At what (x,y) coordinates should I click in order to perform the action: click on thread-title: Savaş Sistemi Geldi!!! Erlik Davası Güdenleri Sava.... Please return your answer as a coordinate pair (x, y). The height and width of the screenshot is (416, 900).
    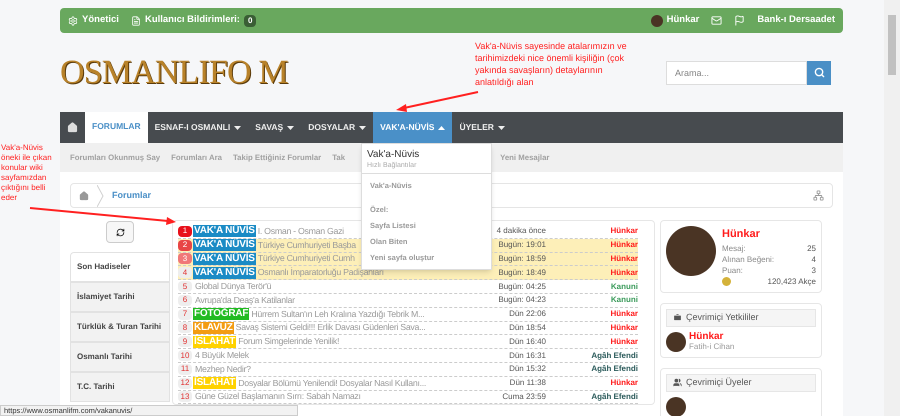
    Looking at the image, I should click on (355, 328).